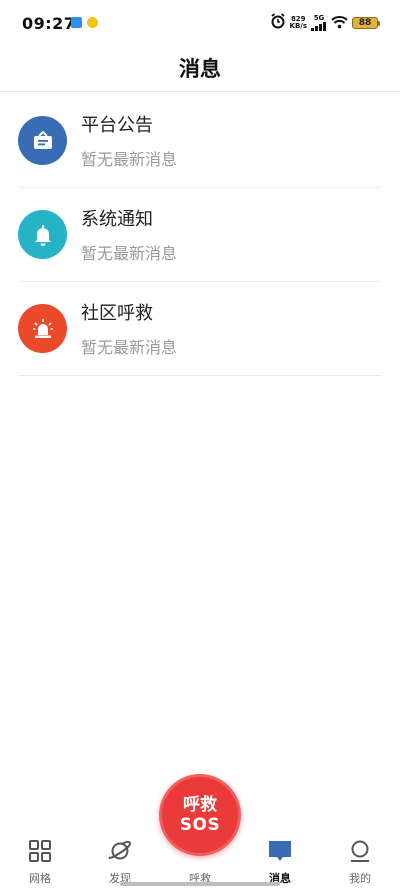 The height and width of the screenshot is (889, 400). I want to click on signal-icon: 5G, so click(319, 23).